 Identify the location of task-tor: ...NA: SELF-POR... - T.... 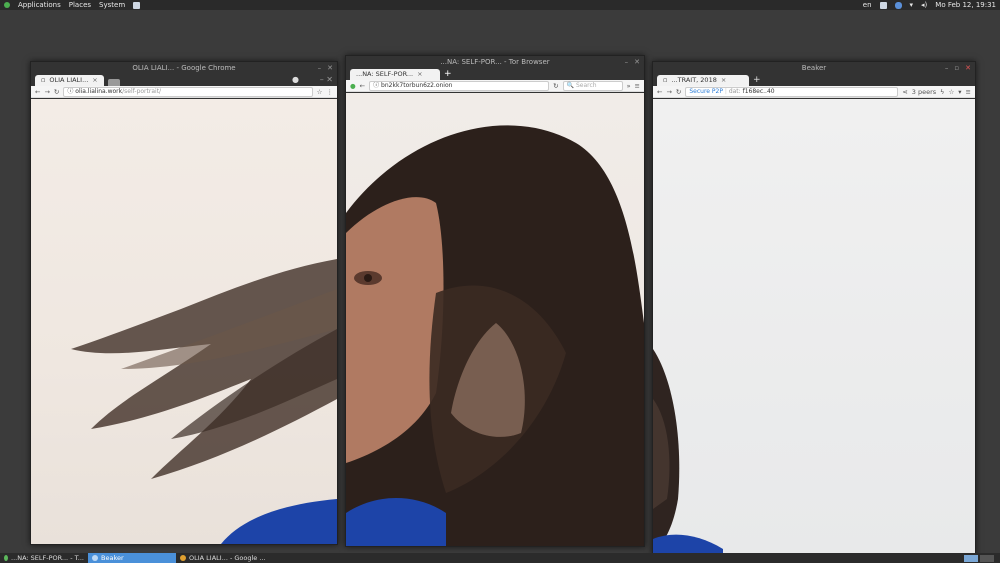
(44, 558).